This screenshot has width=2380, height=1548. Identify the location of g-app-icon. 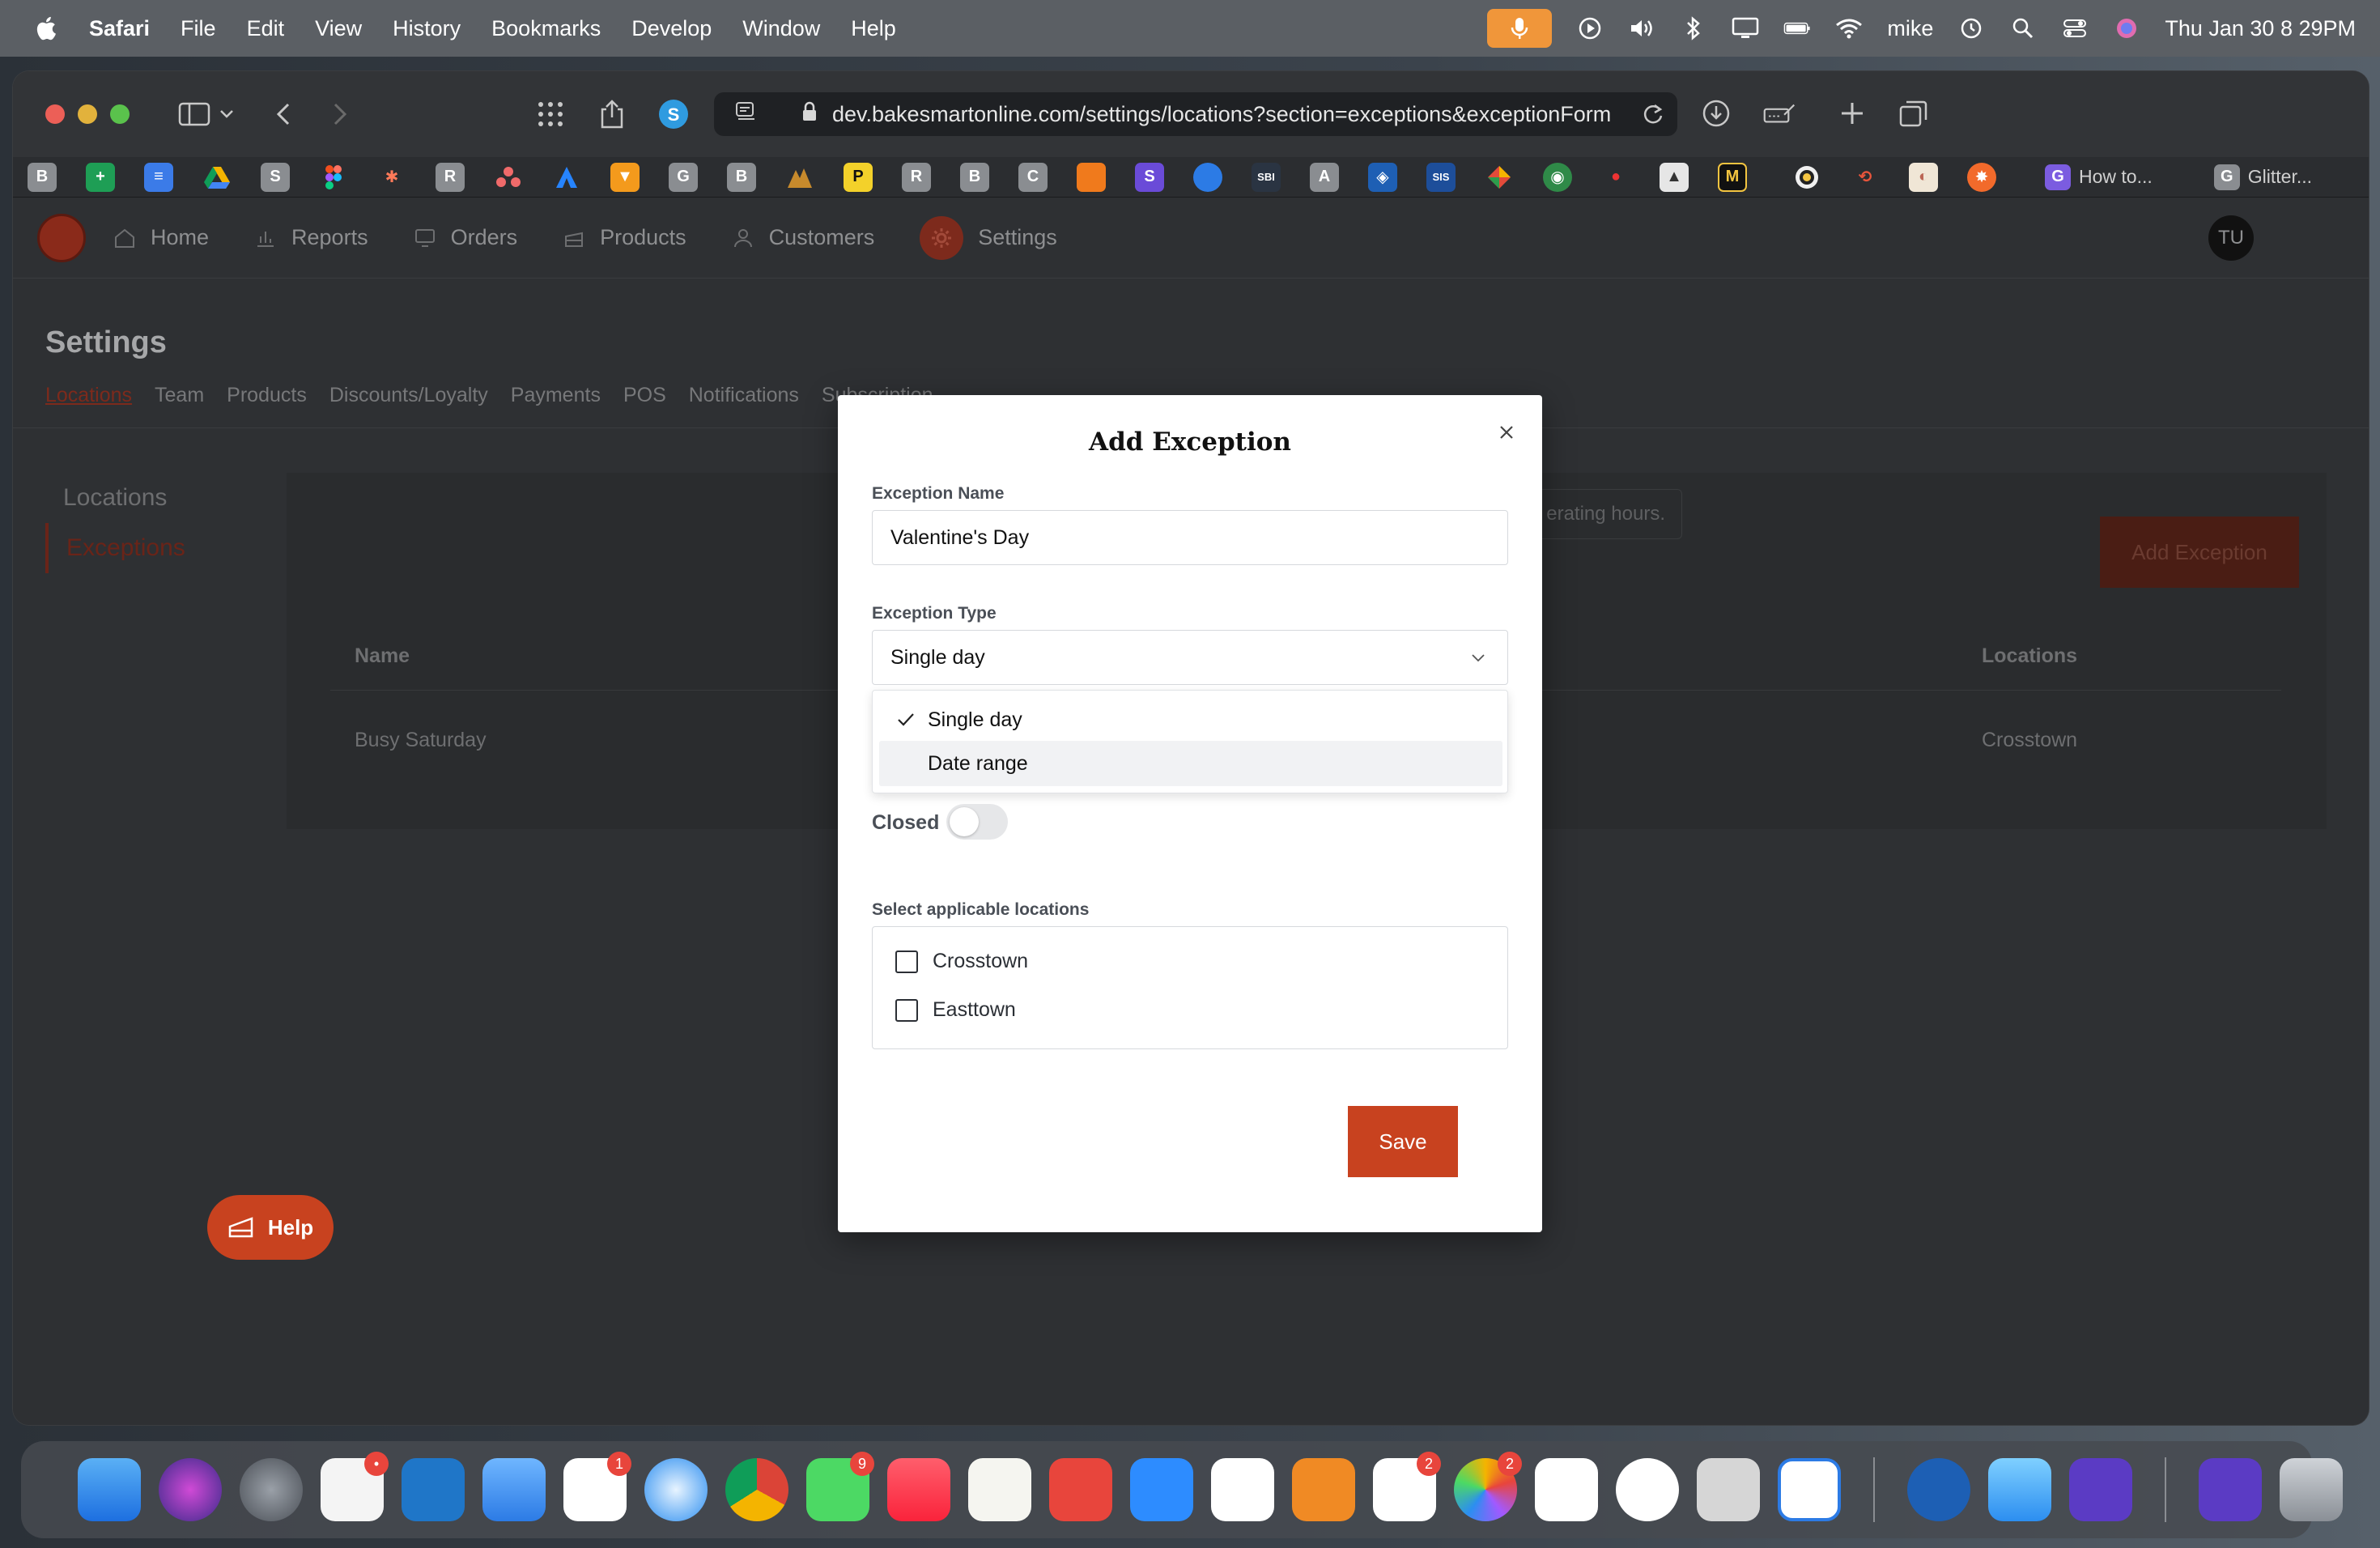
(2100, 1489).